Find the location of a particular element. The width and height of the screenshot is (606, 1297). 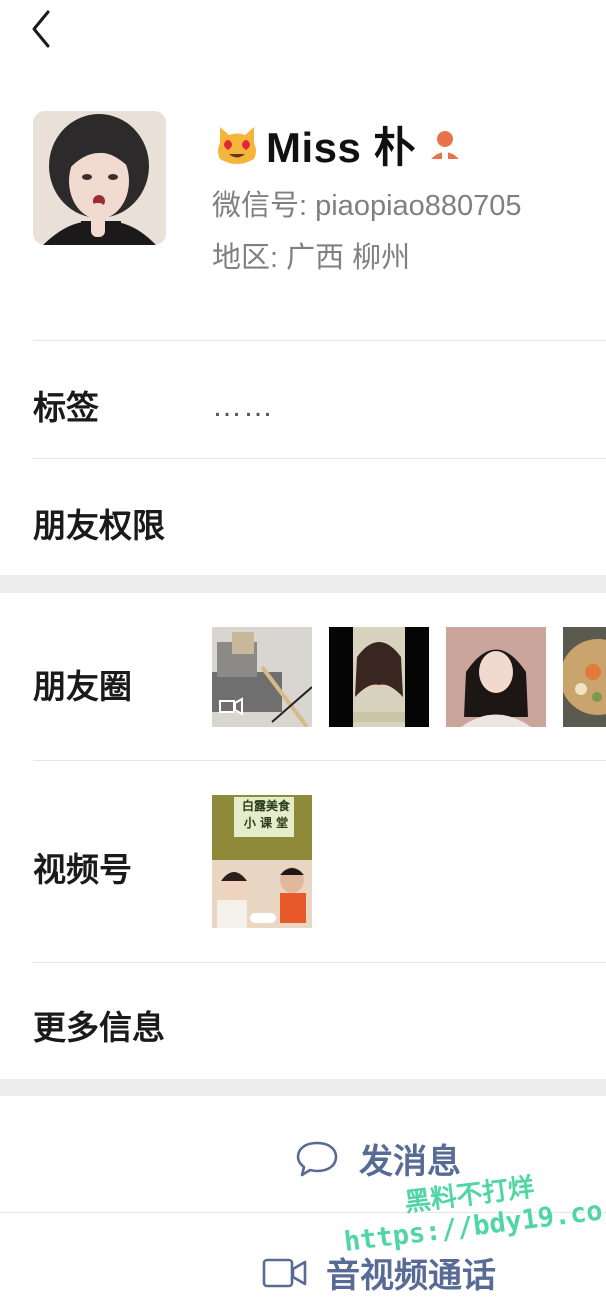

tags-label: 标签 is located at coordinates (66, 407).